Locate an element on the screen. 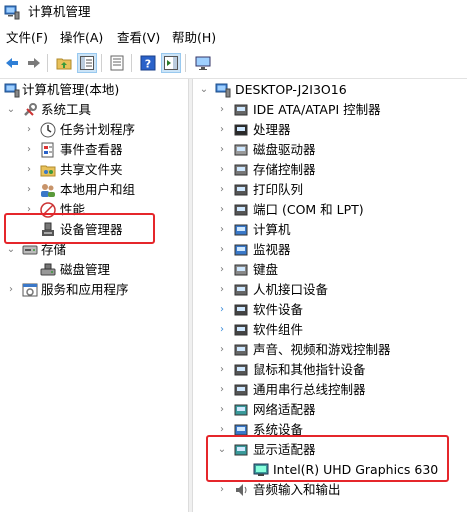 The image size is (467, 512). disk-management-icon is located at coordinates (48, 269).